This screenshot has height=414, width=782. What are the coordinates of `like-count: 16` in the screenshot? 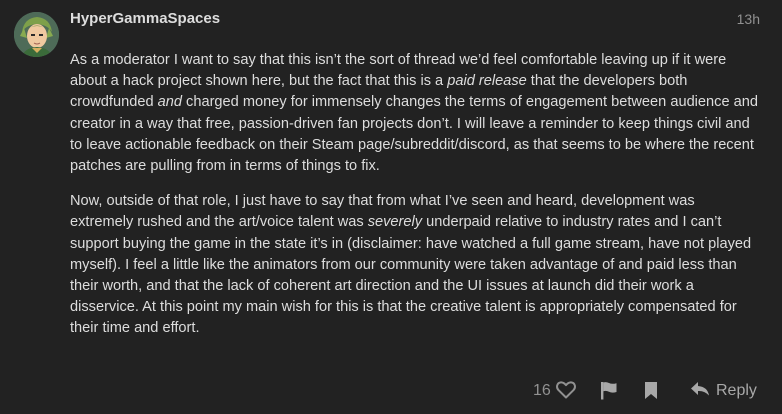 It's located at (542, 391).